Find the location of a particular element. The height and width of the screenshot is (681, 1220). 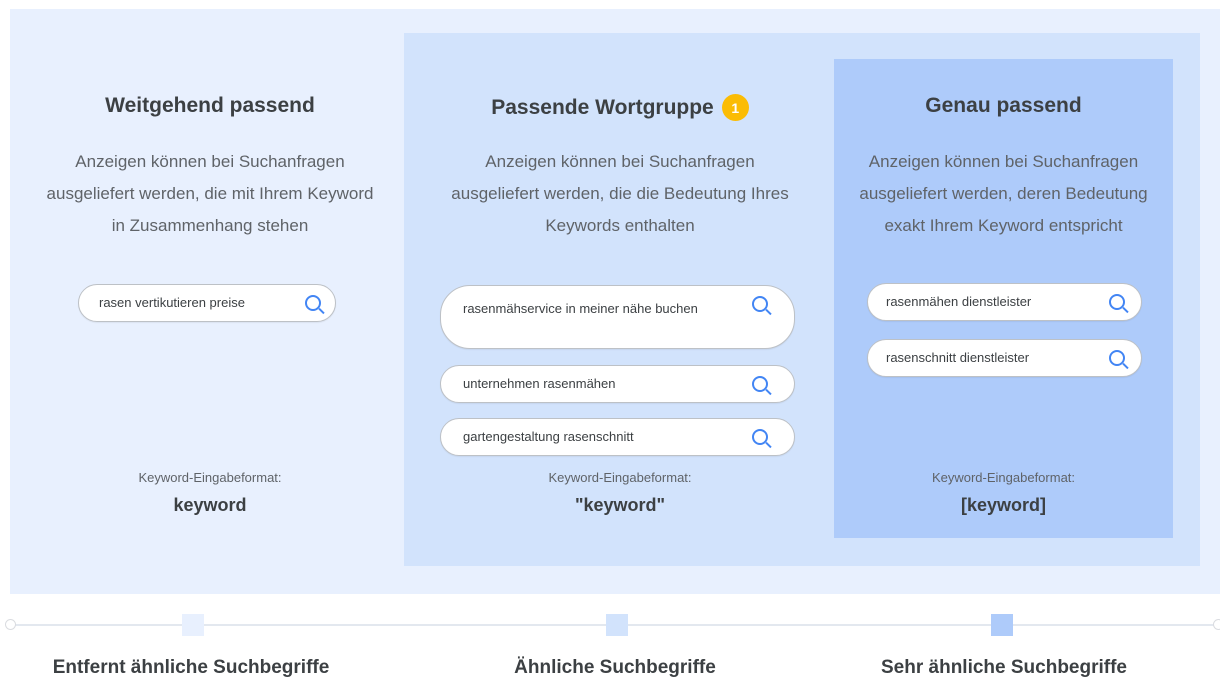

search-query-text: gartengestaltung rasenschnitt is located at coordinates (548, 436).